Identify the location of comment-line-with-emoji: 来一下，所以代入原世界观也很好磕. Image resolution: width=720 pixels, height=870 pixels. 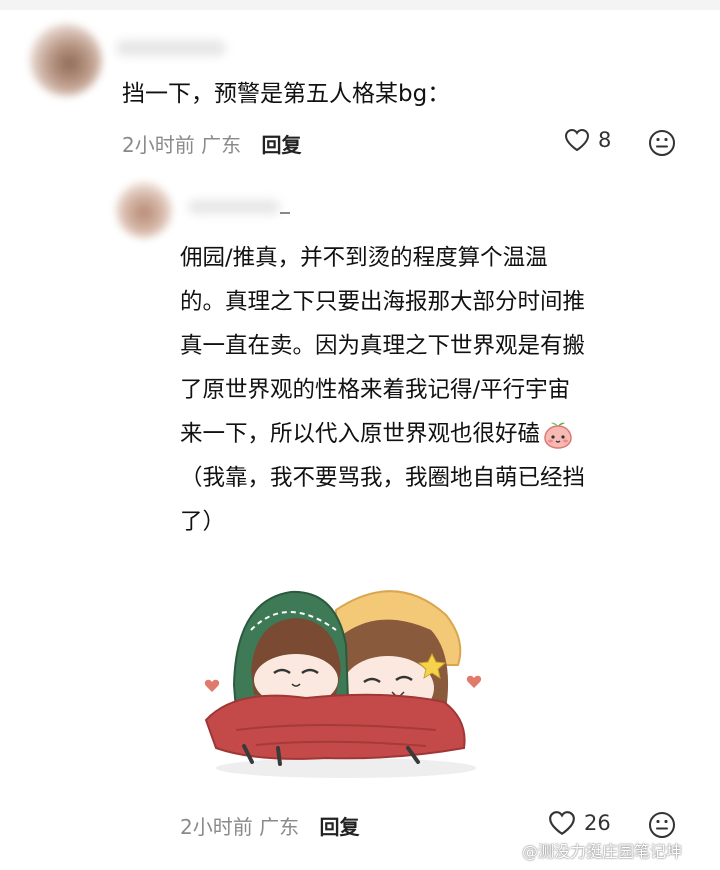
(440, 434).